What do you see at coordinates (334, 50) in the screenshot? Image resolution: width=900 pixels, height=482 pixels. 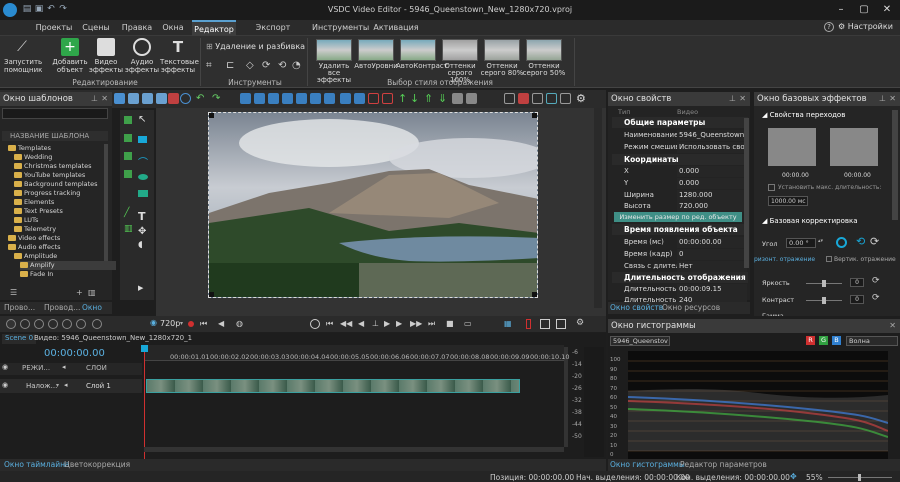 I see `style-thumb-remove` at bounding box center [334, 50].